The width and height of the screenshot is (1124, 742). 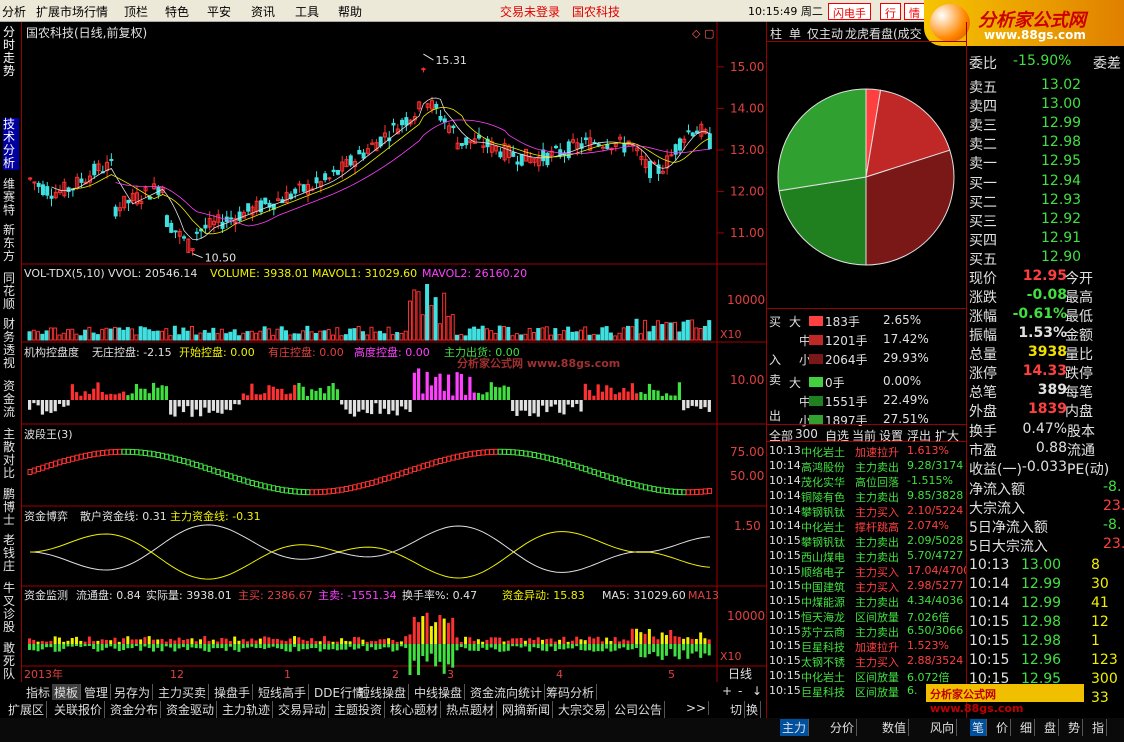 I want to click on menu-features: 特色, so click(x=177, y=11).